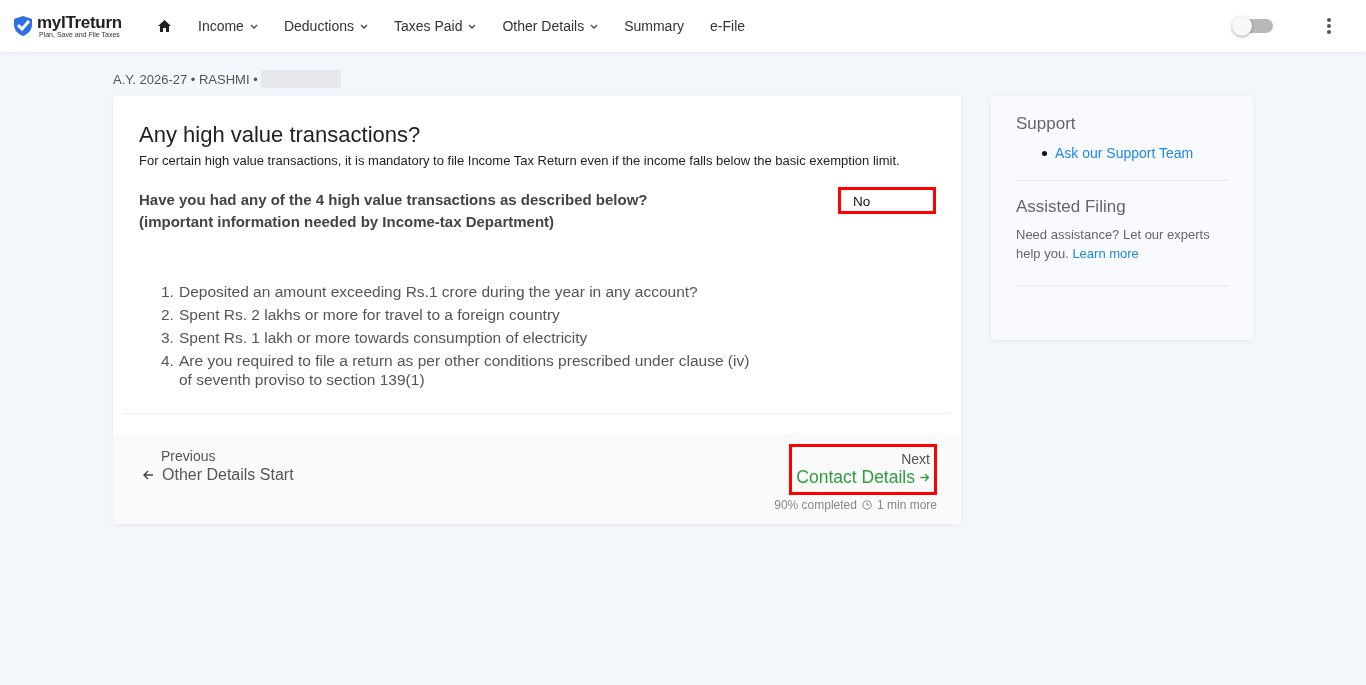  I want to click on list-number: 1., so click(167, 291).